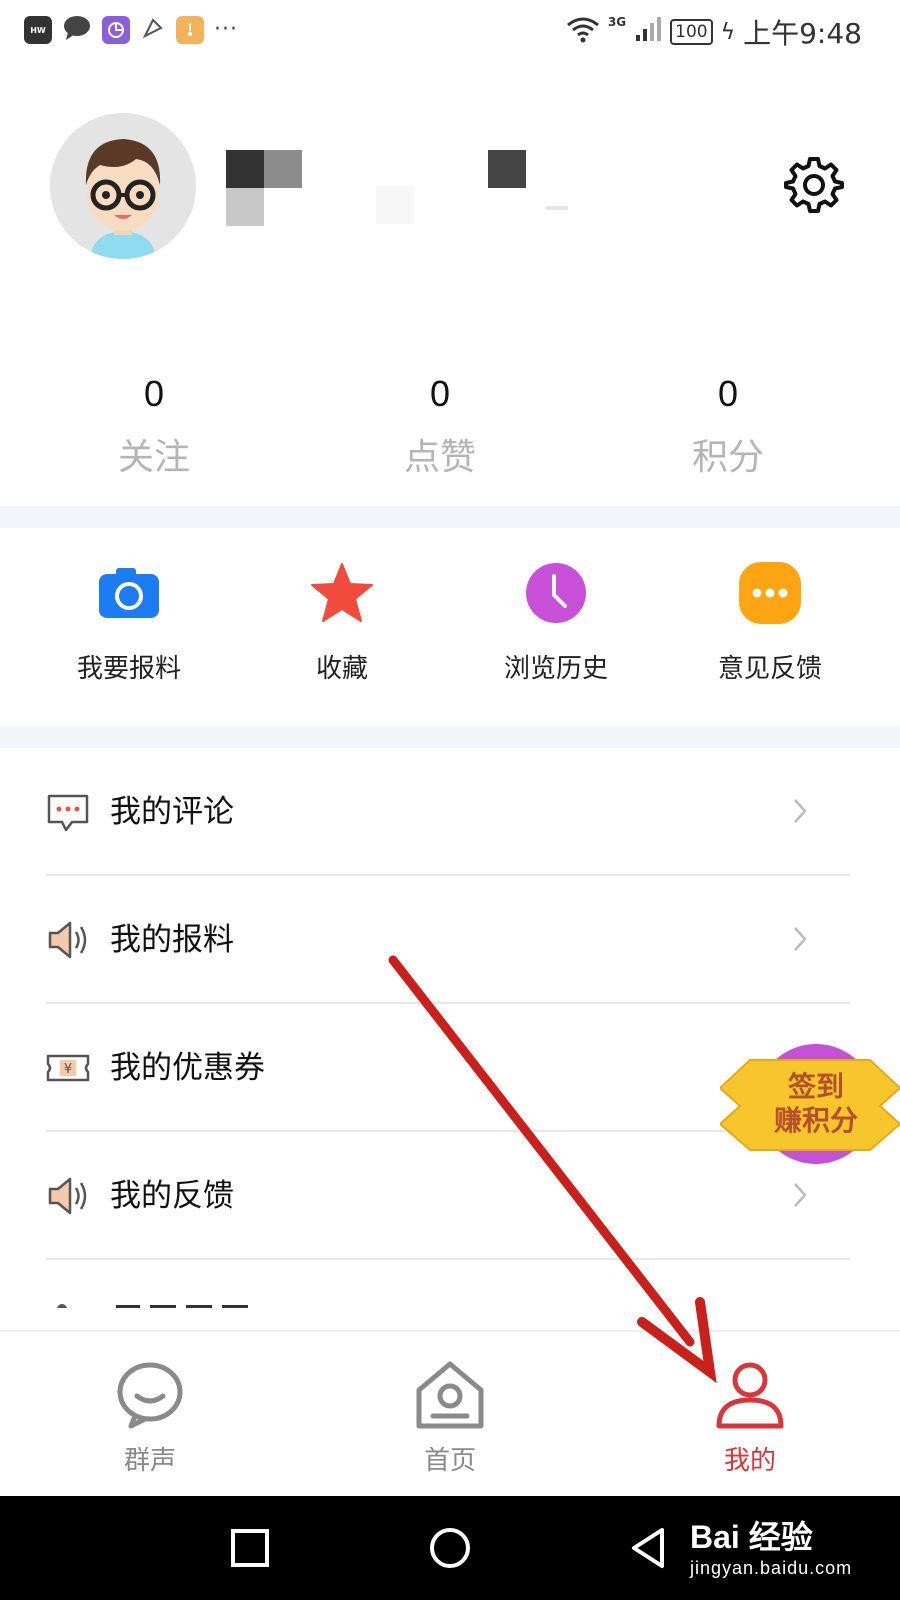  What do you see at coordinates (129, 593) in the screenshot?
I see `camera-icon` at bounding box center [129, 593].